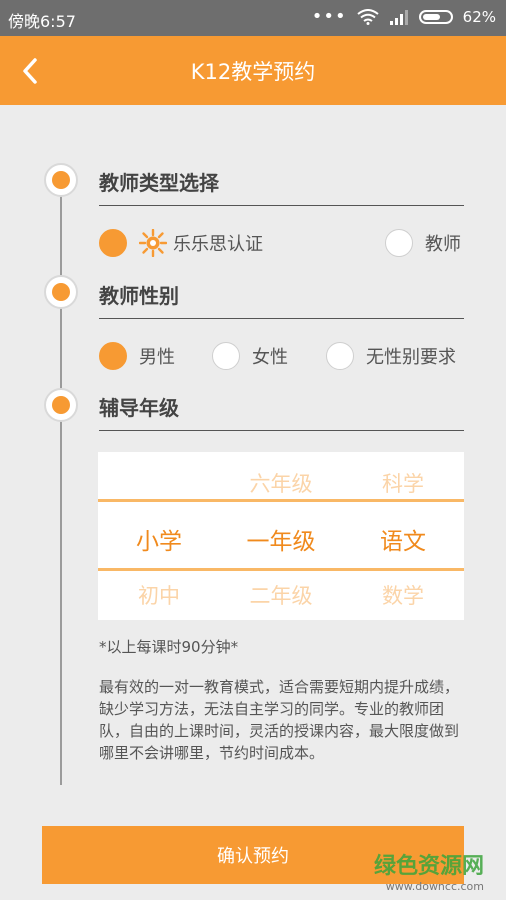 The width and height of the screenshot is (506, 900). What do you see at coordinates (61, 482) in the screenshot?
I see `timeline-line` at bounding box center [61, 482].